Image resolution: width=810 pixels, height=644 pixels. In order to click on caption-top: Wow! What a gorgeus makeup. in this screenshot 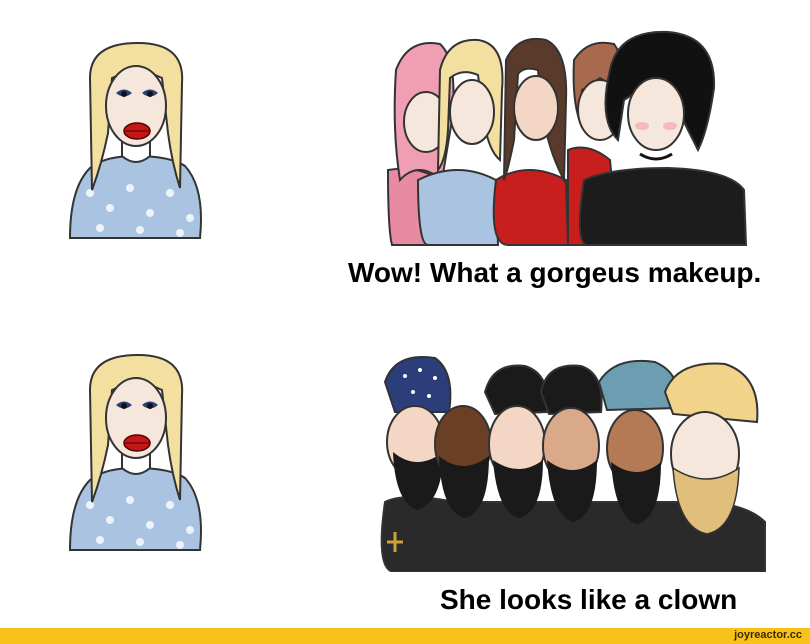, I will do `click(555, 272)`.